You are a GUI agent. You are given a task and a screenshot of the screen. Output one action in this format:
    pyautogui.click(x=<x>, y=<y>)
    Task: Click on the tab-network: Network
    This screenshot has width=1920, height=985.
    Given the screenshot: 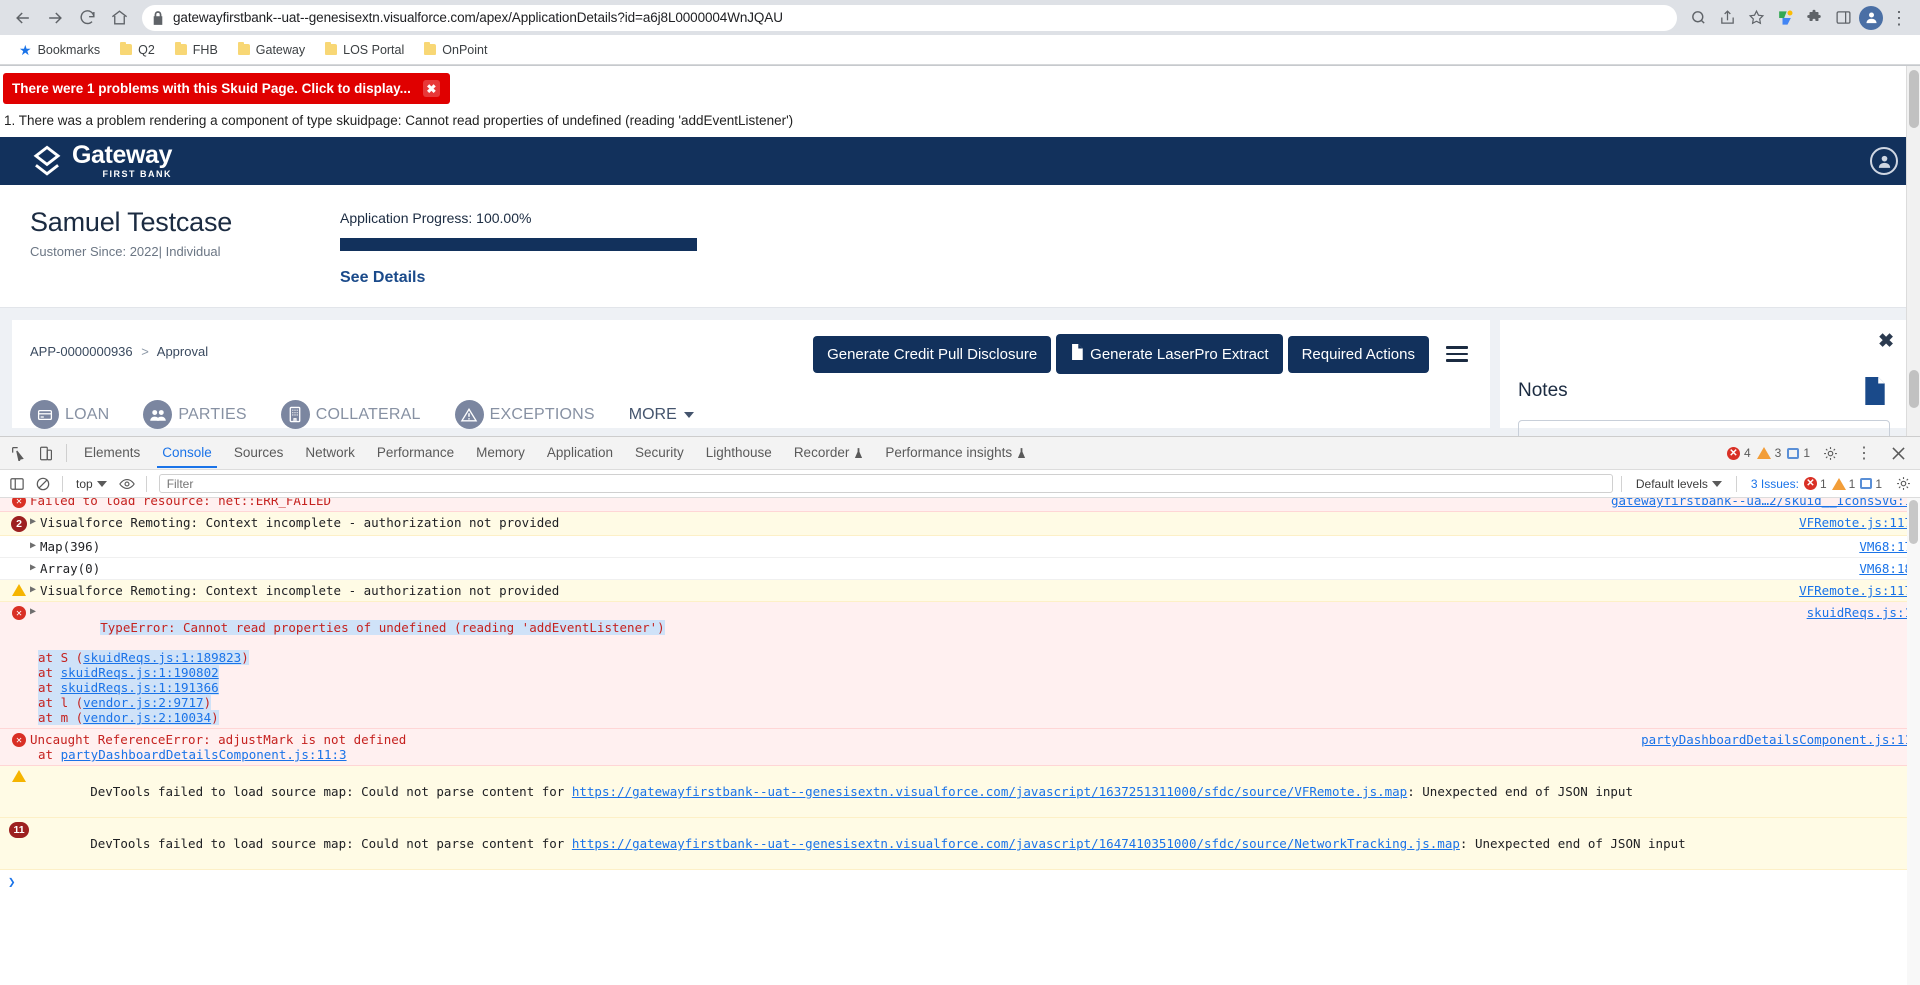 What is the action you would take?
    pyautogui.click(x=330, y=453)
    